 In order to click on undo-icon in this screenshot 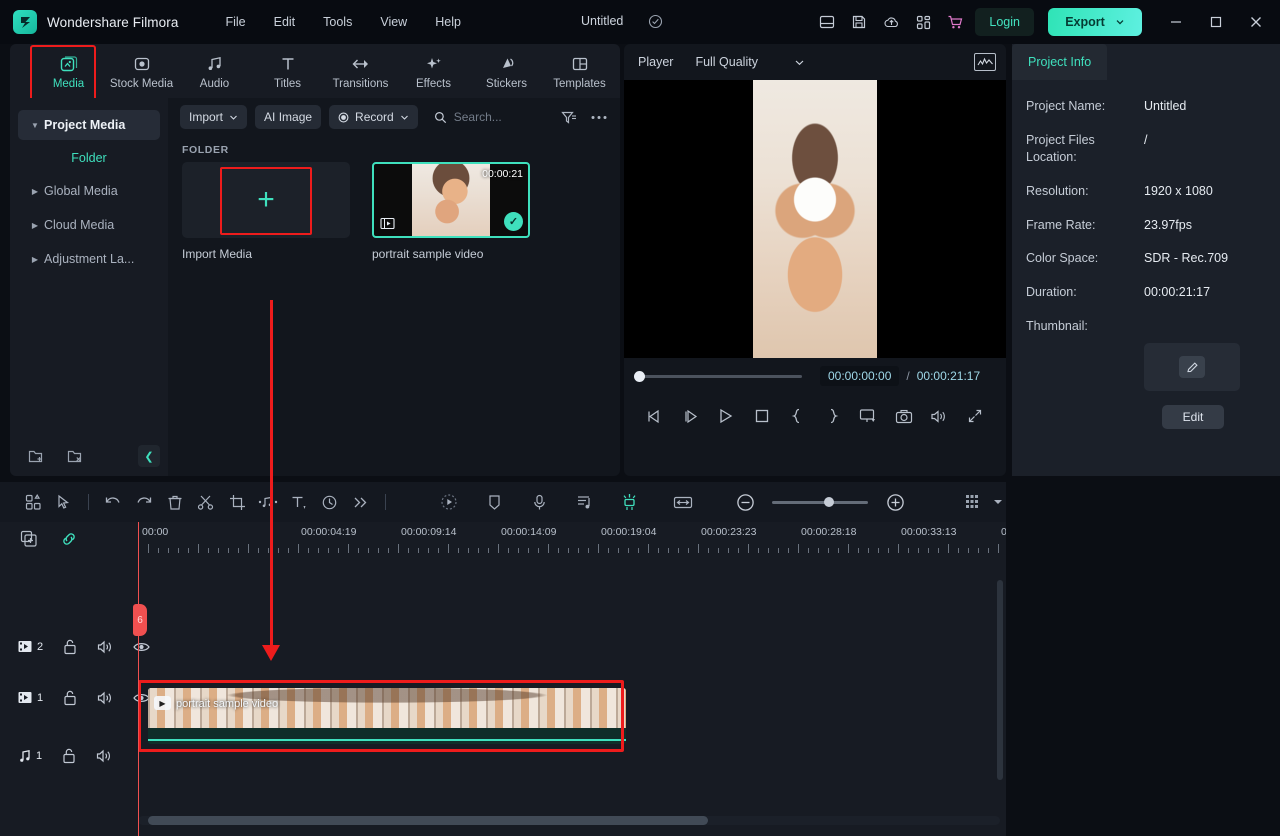, I will do `click(112, 502)`.